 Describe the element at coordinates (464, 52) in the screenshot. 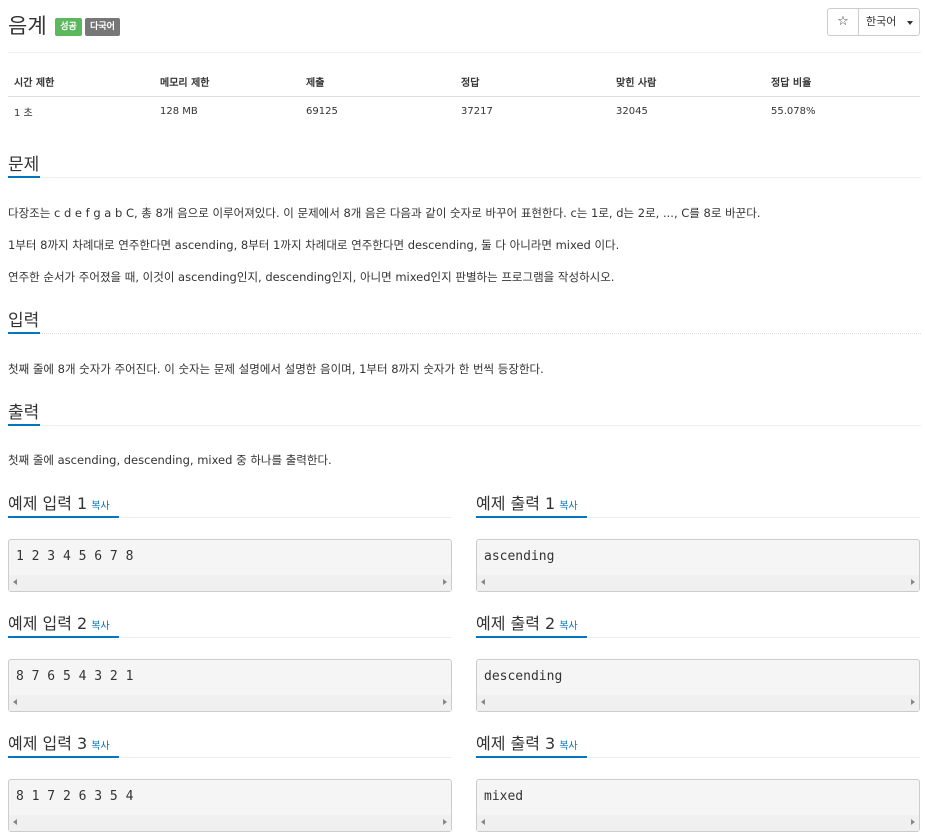

I see `divider` at that location.